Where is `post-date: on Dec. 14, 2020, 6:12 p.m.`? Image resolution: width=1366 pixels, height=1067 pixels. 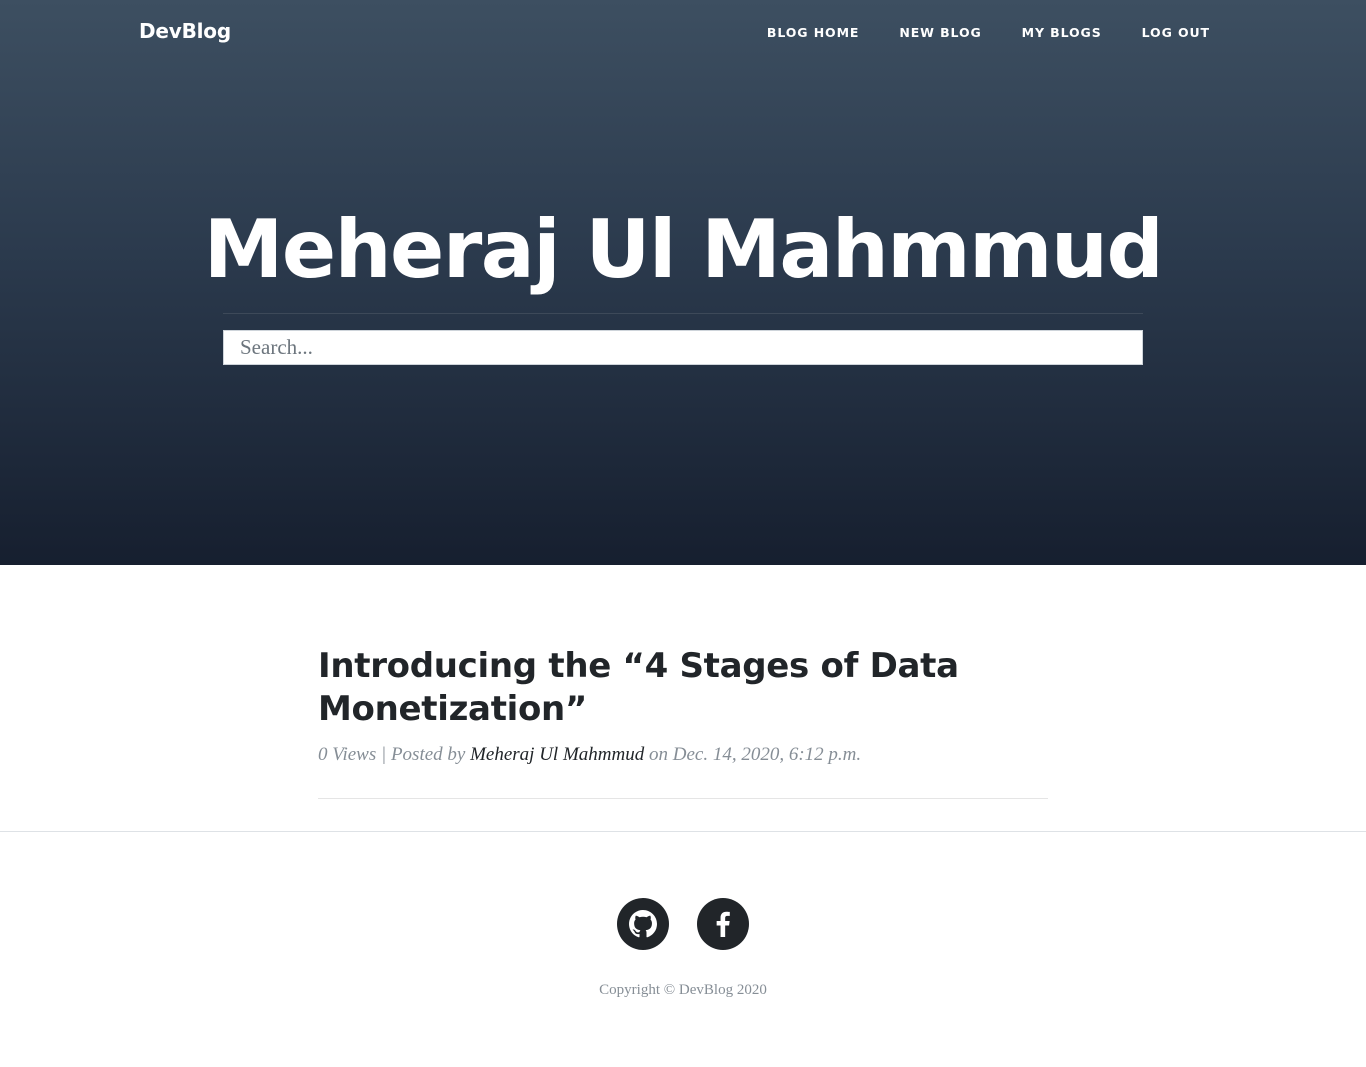 post-date: on Dec. 14, 2020, 6:12 p.m. is located at coordinates (755, 754).